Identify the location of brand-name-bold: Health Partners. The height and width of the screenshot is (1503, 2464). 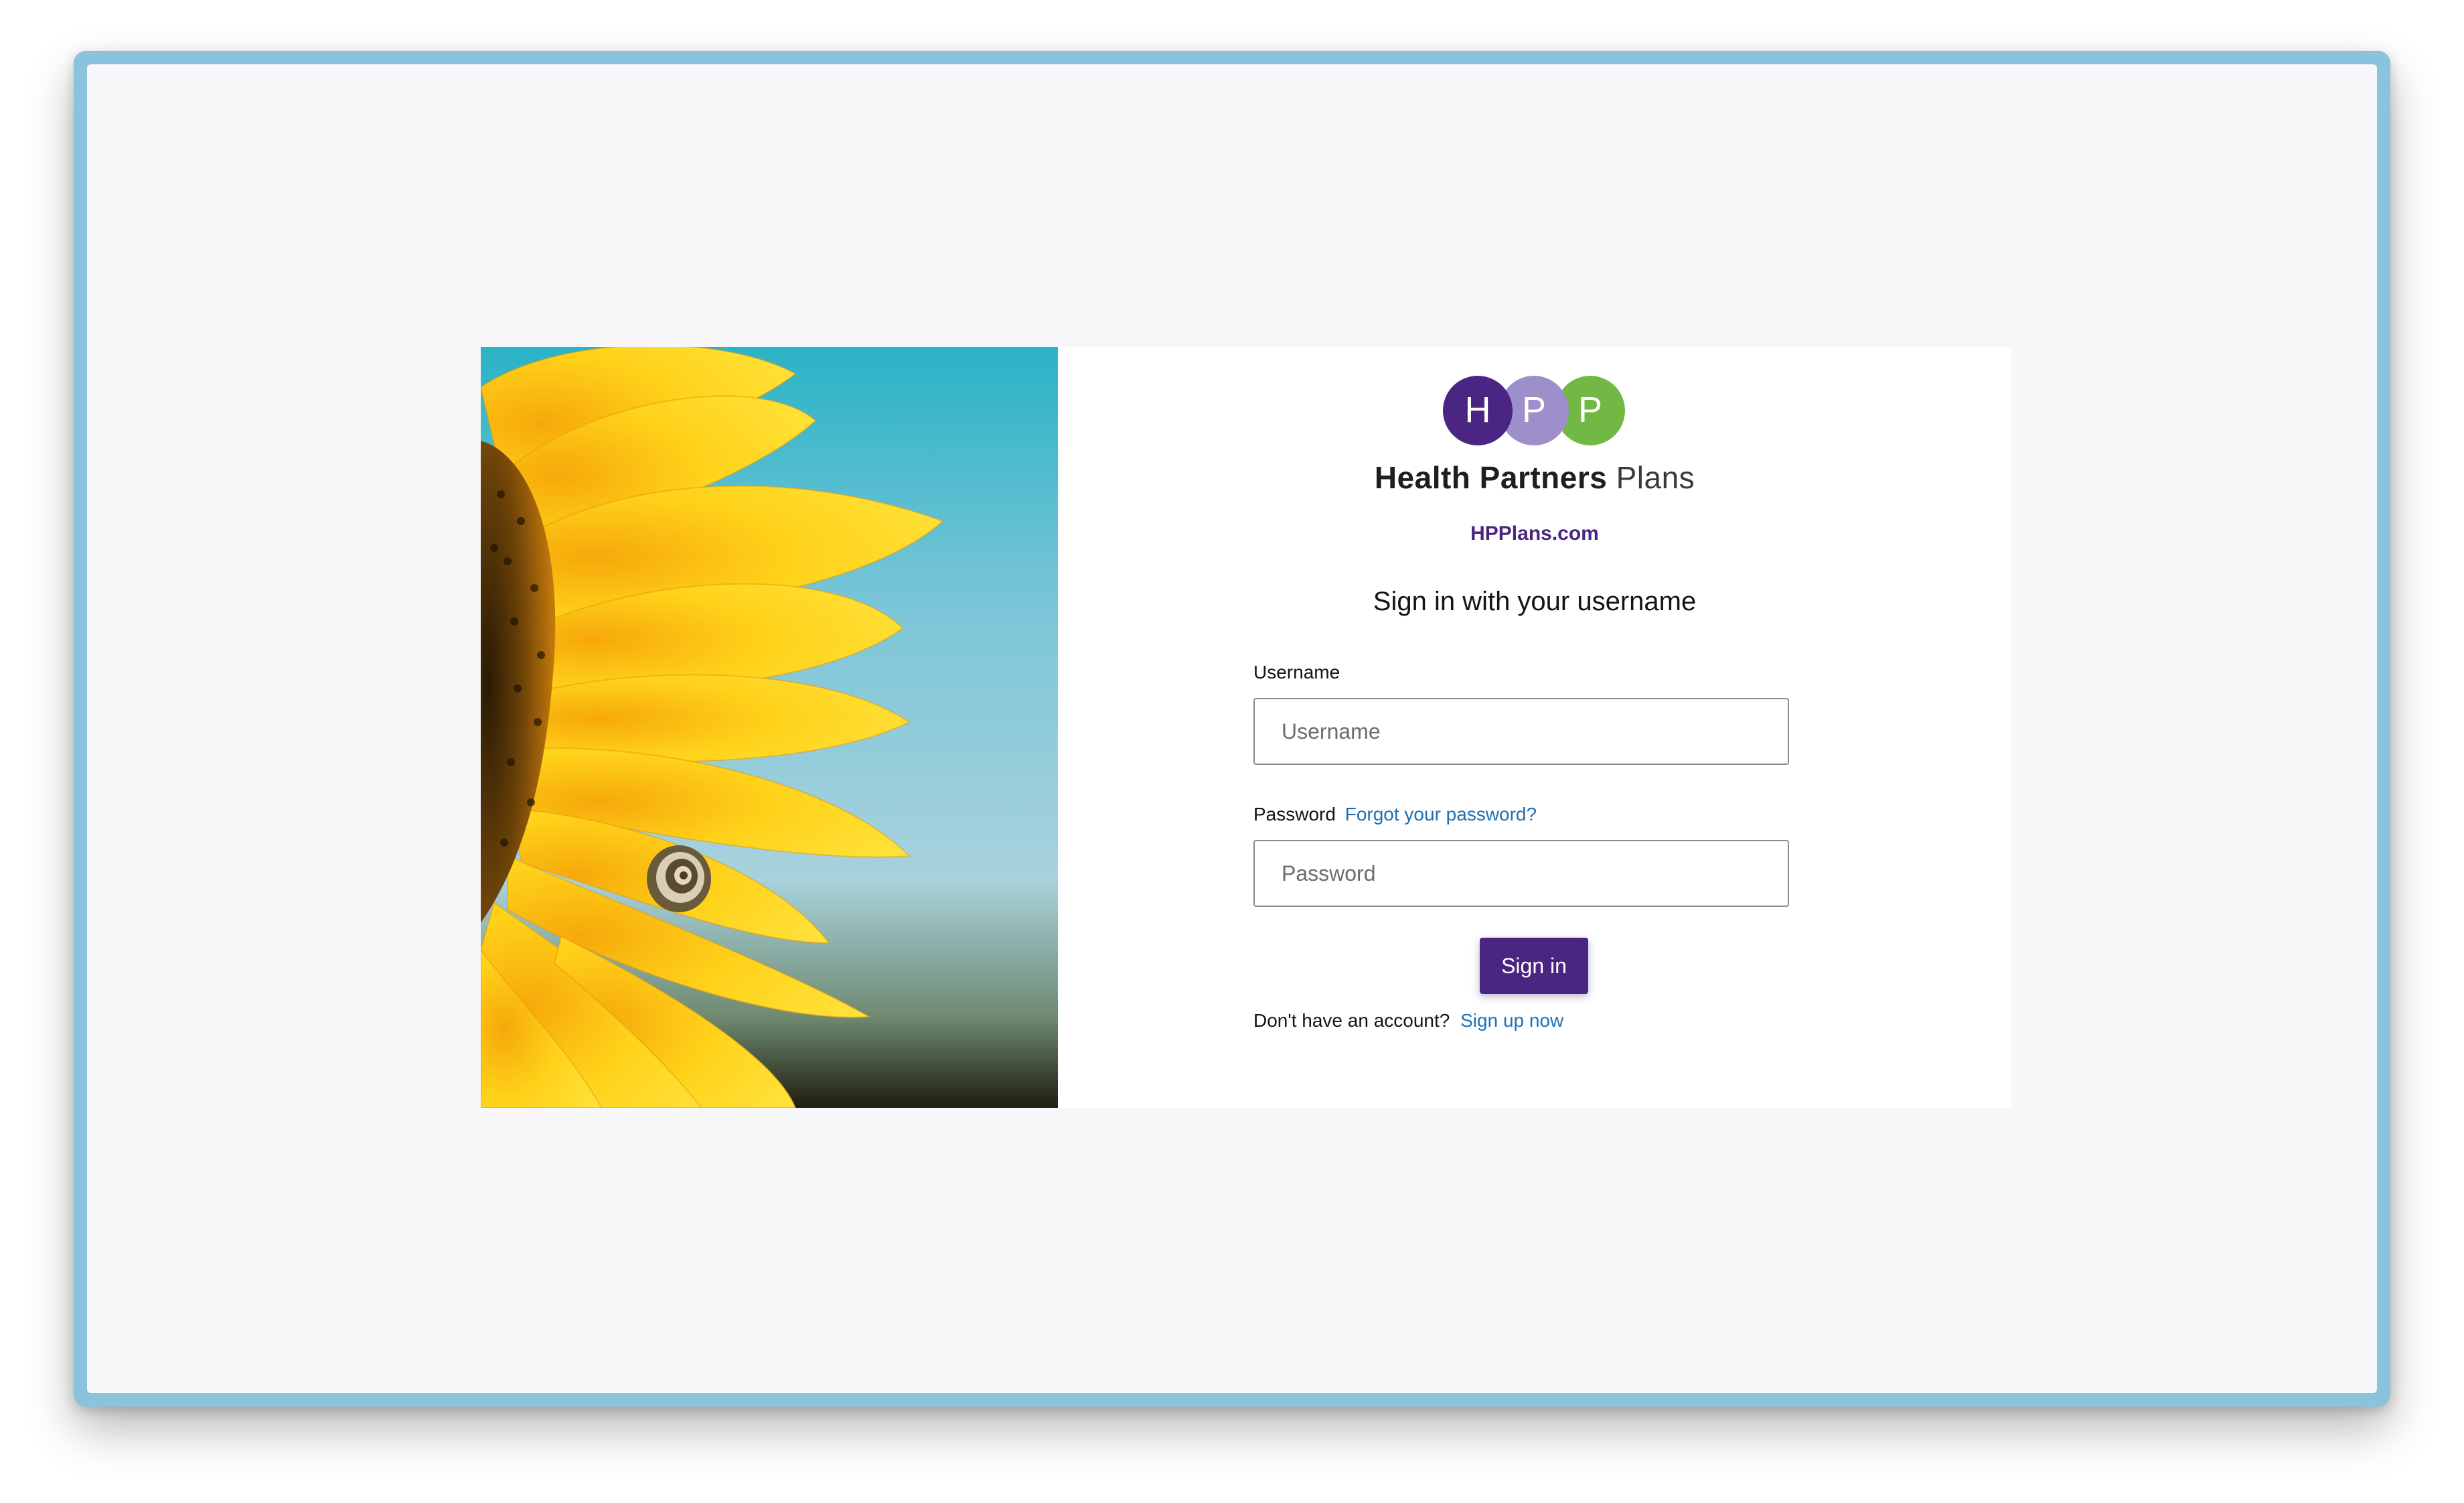
(1491, 477).